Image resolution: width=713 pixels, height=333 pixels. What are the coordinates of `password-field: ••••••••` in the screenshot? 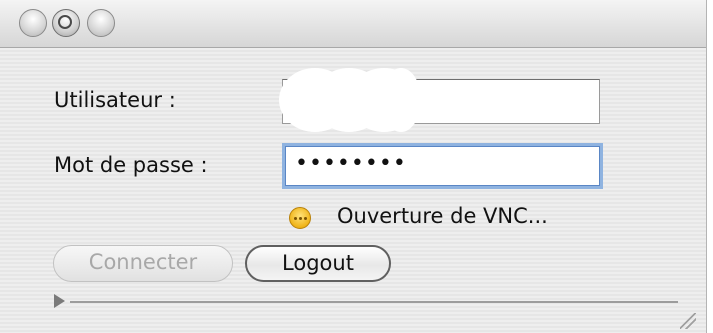 It's located at (442, 166).